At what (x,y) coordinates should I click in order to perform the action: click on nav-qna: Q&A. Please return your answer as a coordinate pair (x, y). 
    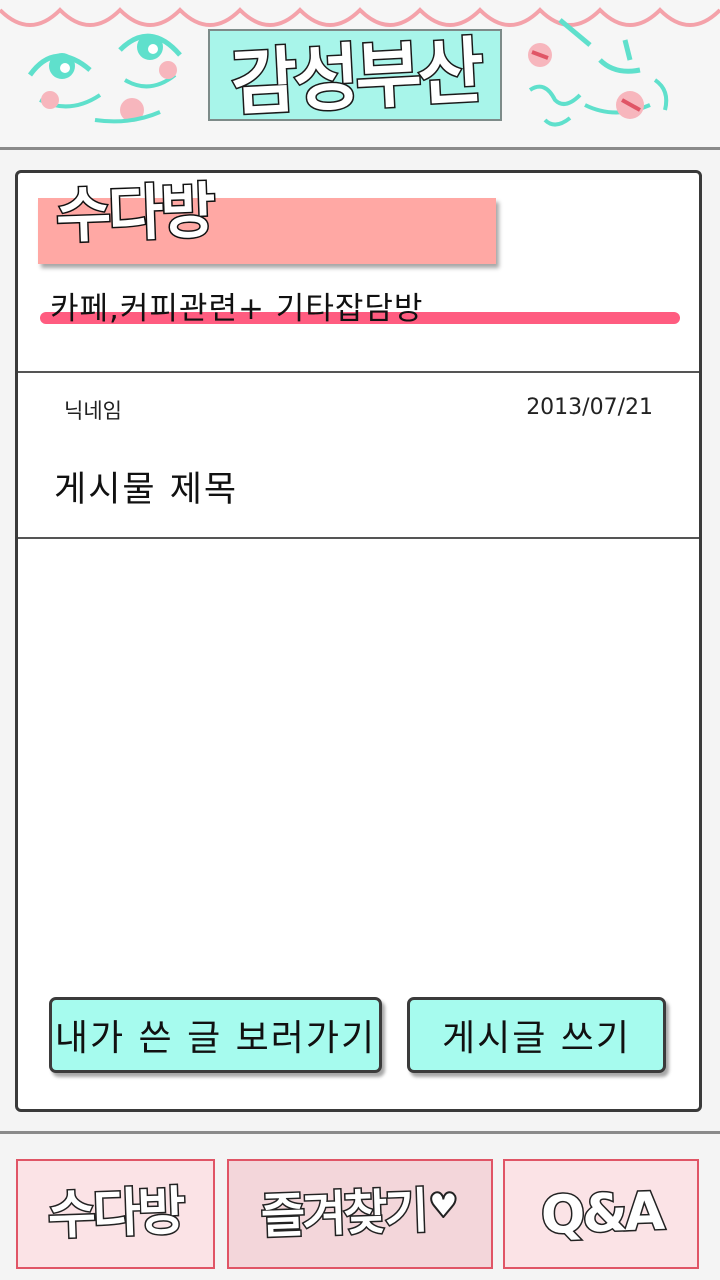
    Looking at the image, I should click on (601, 1214).